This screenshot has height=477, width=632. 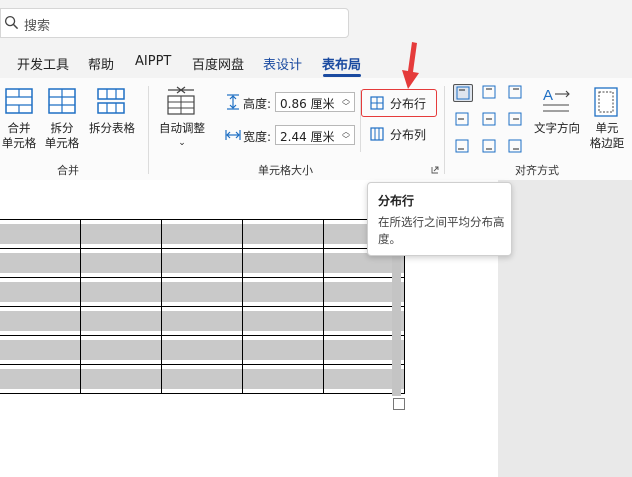 I want to click on cell-size-group-label: 单元格大小, so click(x=285, y=170).